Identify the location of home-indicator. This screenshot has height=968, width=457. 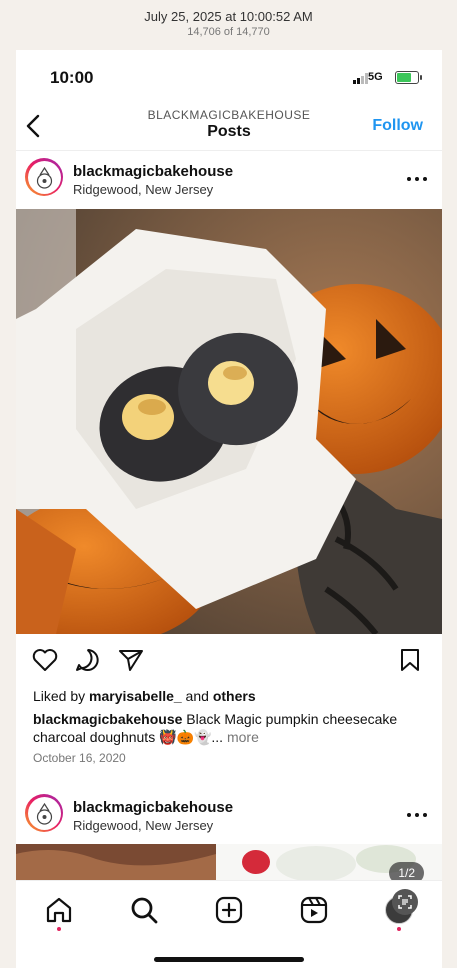
(229, 959).